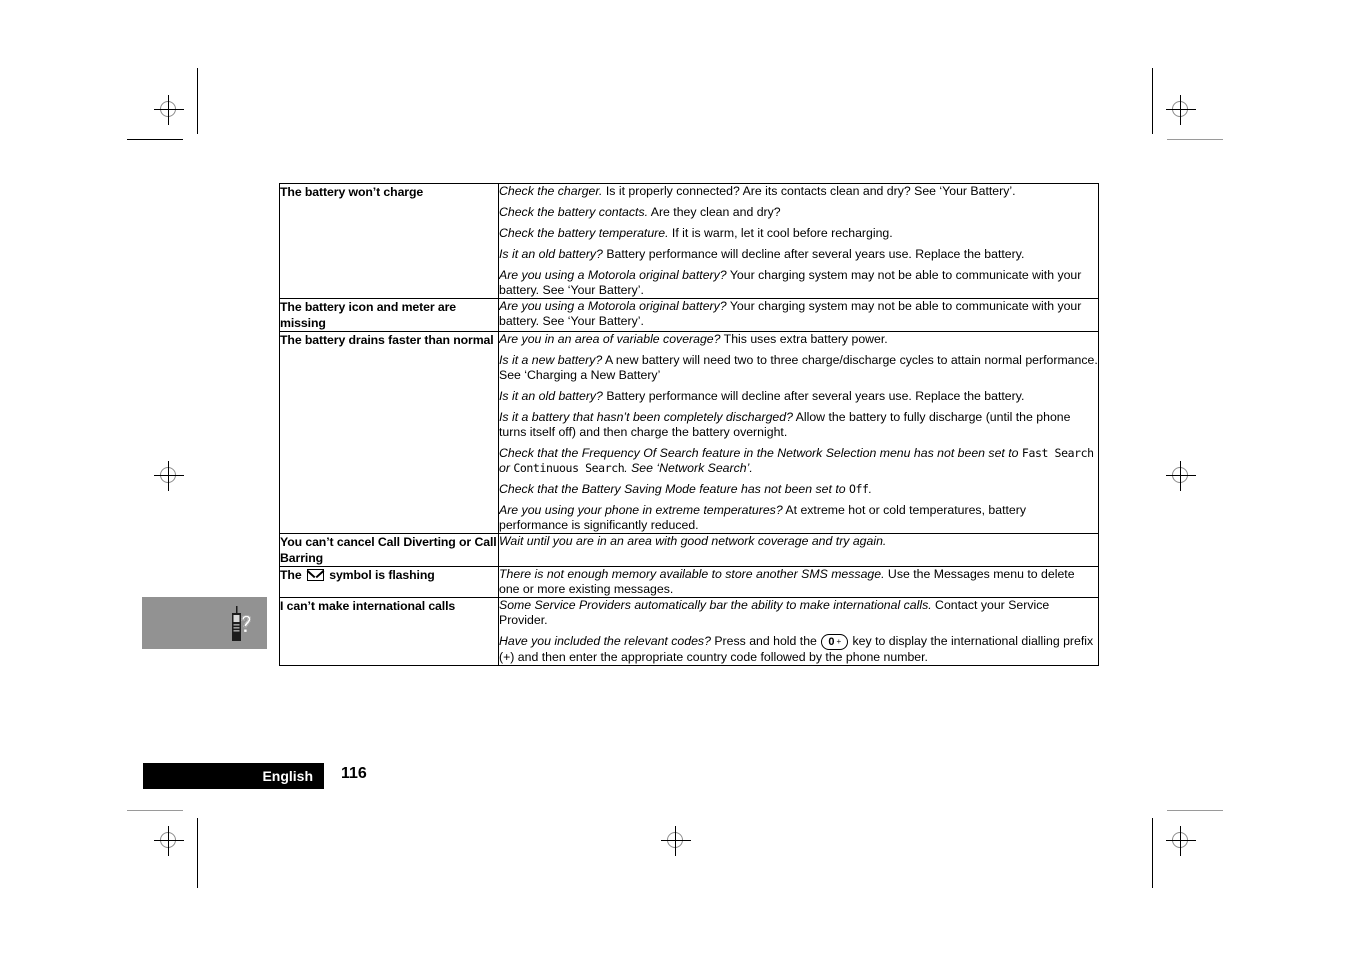 The width and height of the screenshot is (1351, 954). I want to click on registration-mark-mid-left, so click(169, 476).